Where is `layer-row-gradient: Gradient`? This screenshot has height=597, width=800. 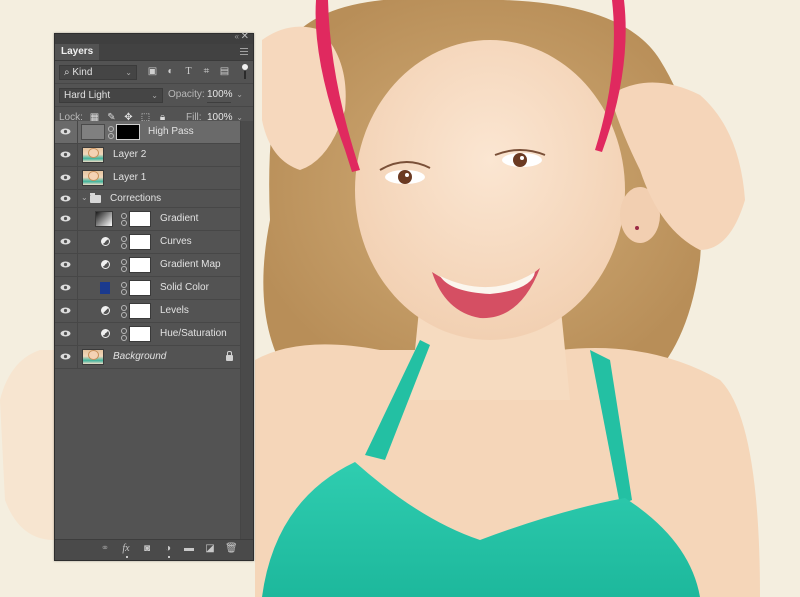 layer-row-gradient: Gradient is located at coordinates (149, 219).